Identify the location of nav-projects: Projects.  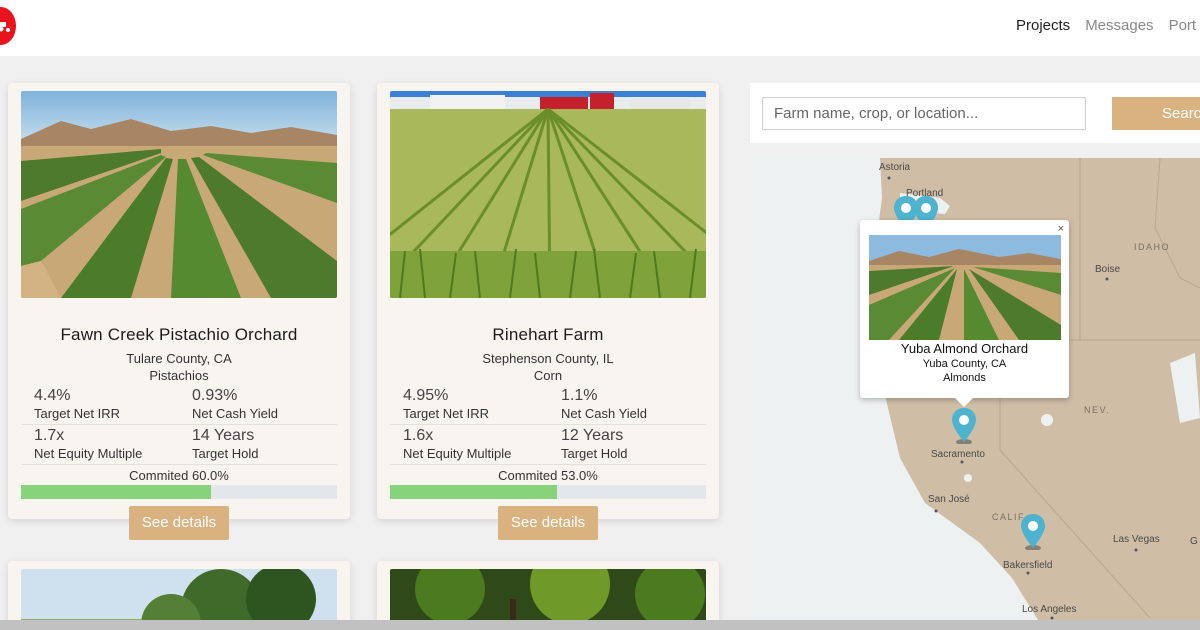
(1043, 25).